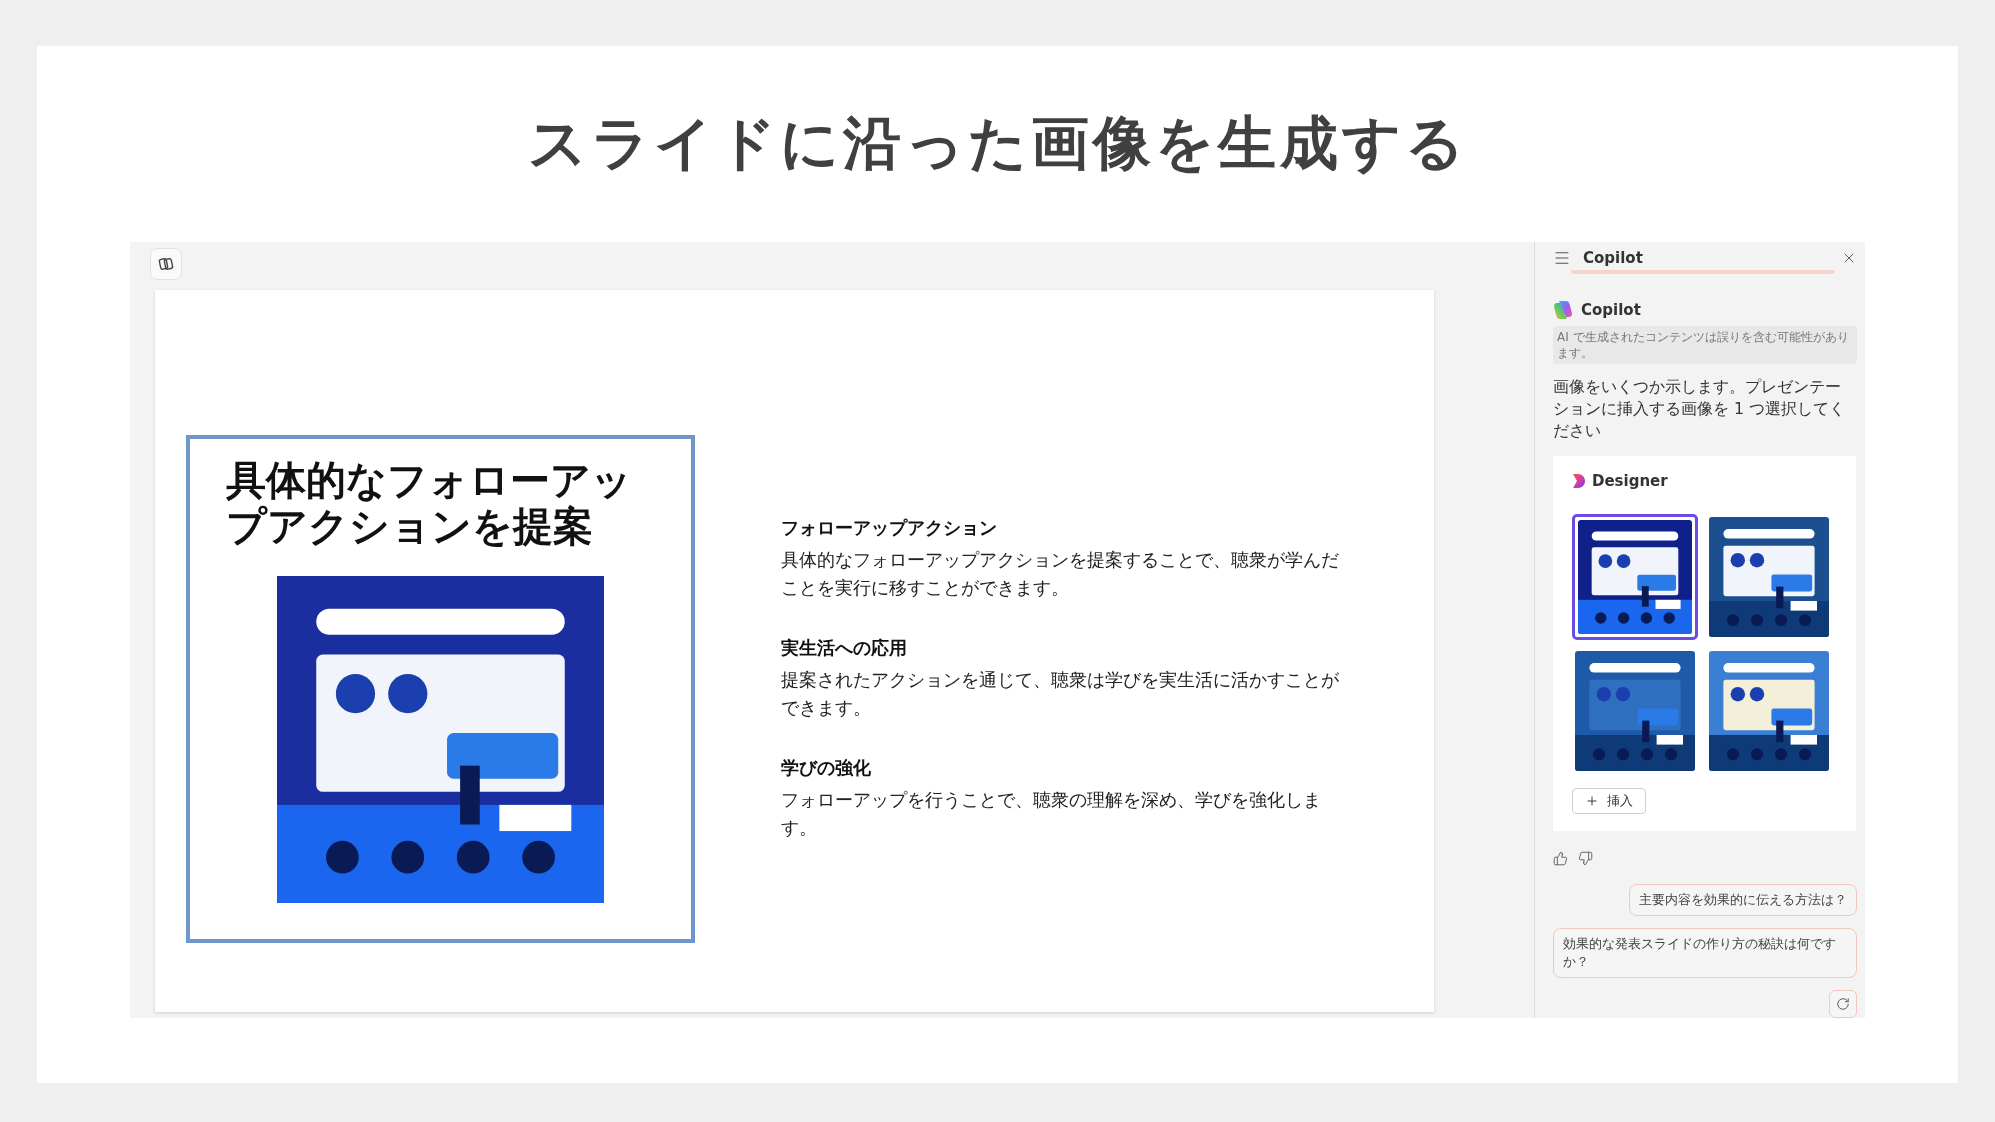 Image resolution: width=1995 pixels, height=1122 pixels. I want to click on page-title: スライドに沿った画像を生成する, so click(997, 143).